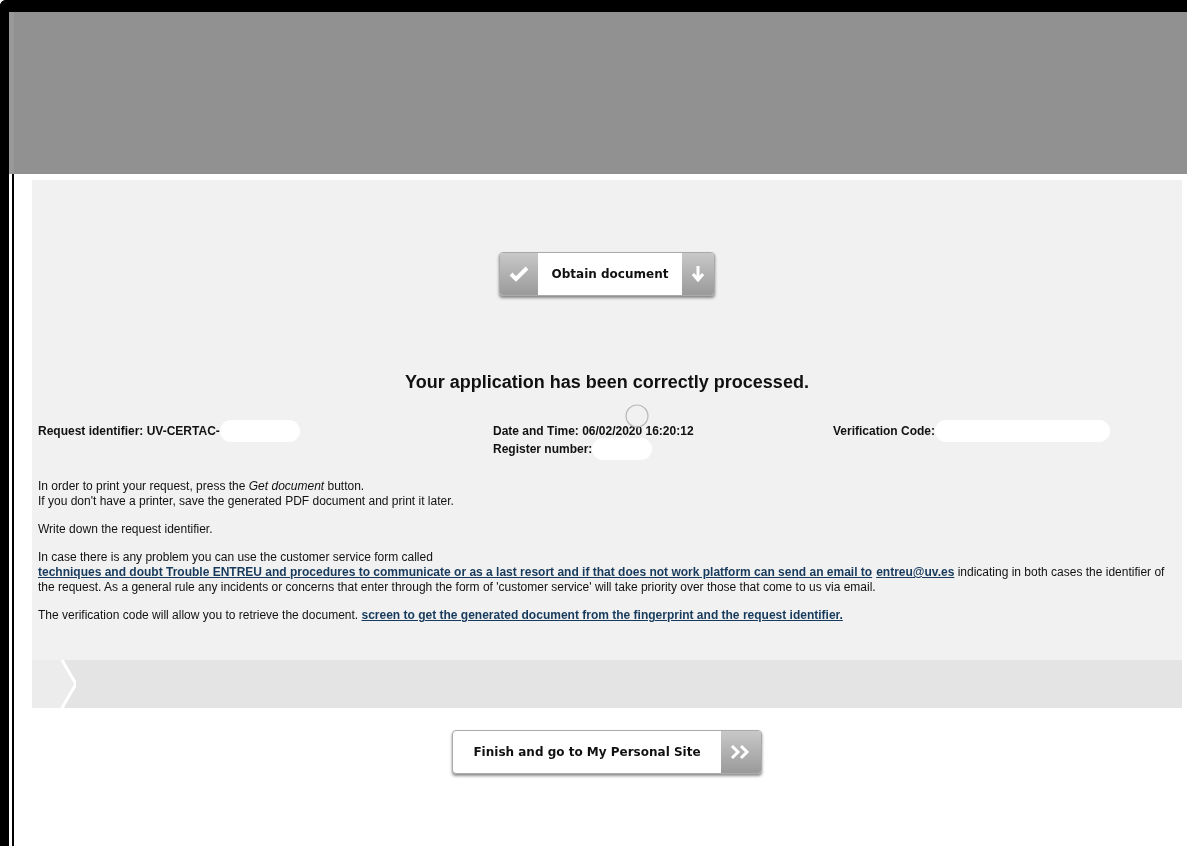  Describe the element at coordinates (698, 274) in the screenshot. I see `down-arrow-icon` at that location.